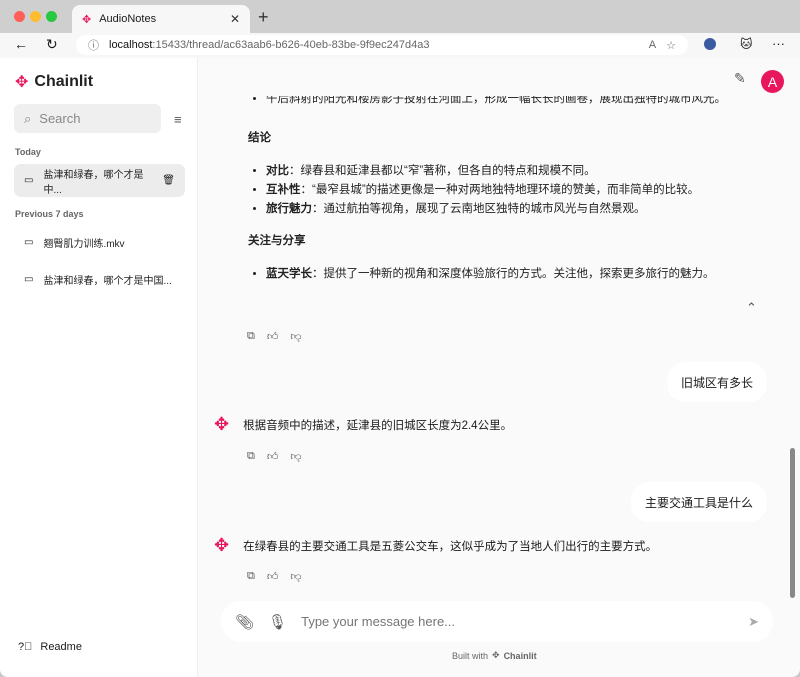  I want to click on share-list: 蓝天学长：提供了一种新的视角和深度体验旅行的方式。关注他，探索更多旅行的魅力。, so click(481, 274).